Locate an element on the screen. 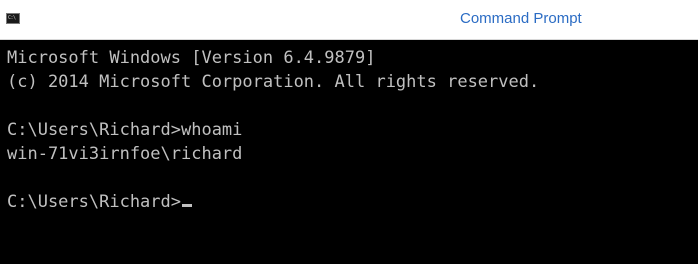 The image size is (698, 264). cmd-icon-glyph: C:\ is located at coordinates (12, 18).